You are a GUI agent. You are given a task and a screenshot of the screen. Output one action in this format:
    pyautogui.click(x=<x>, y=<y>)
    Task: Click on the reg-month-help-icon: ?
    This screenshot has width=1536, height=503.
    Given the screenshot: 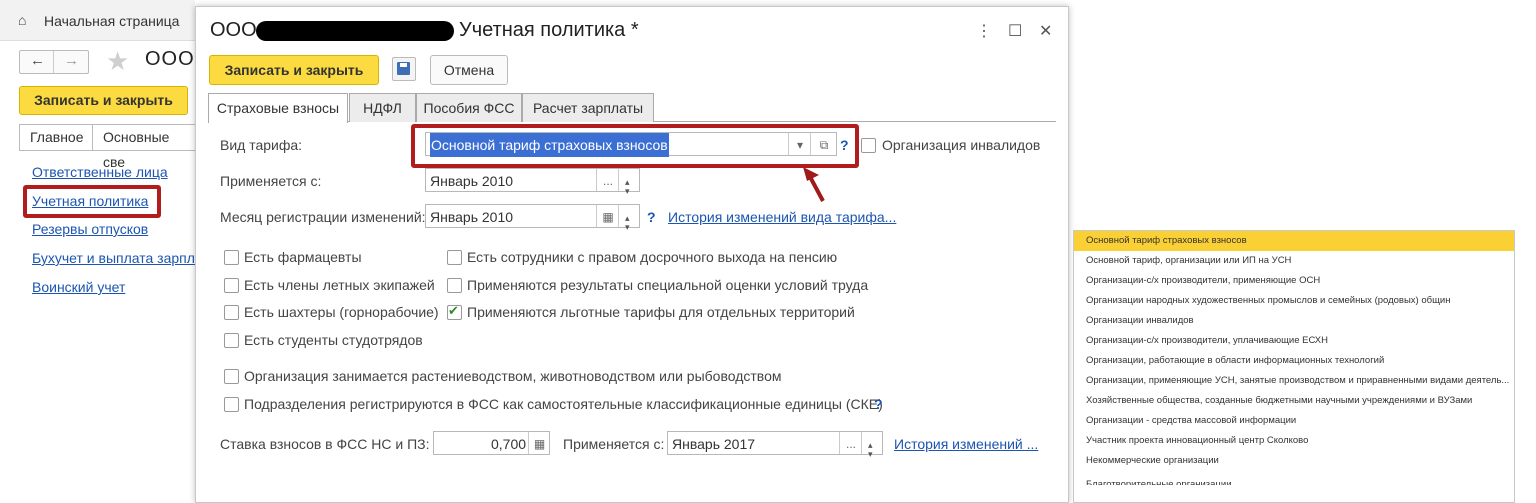 What is the action you would take?
    pyautogui.click(x=651, y=217)
    